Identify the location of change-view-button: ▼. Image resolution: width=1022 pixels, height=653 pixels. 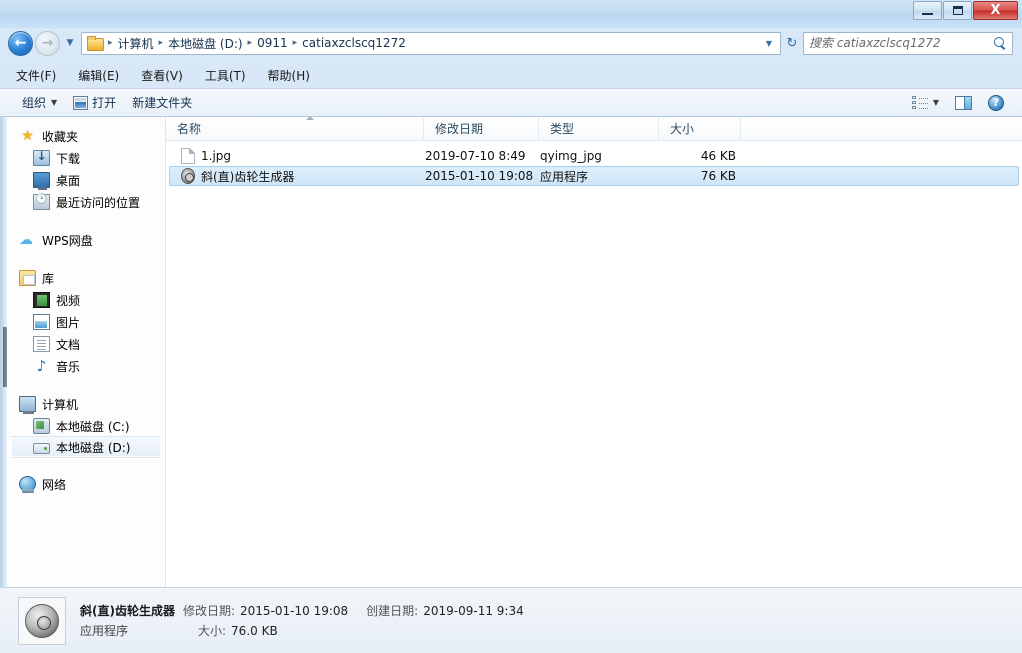
(925, 103).